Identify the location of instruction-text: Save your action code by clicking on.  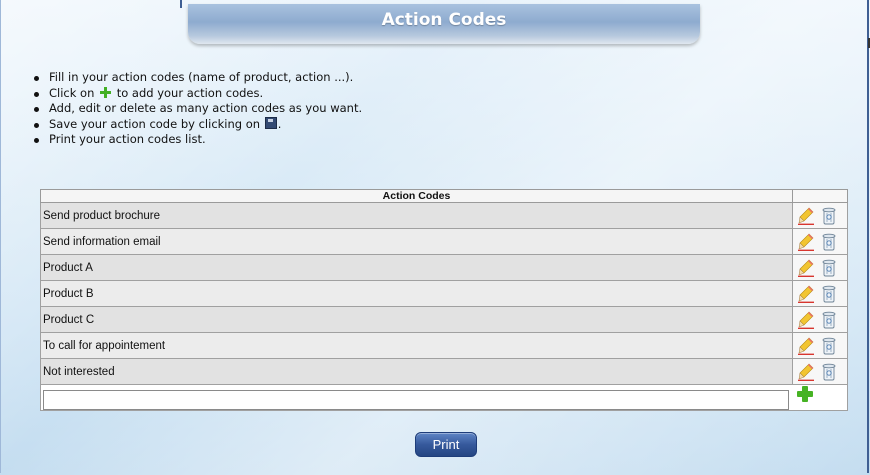
(155, 123).